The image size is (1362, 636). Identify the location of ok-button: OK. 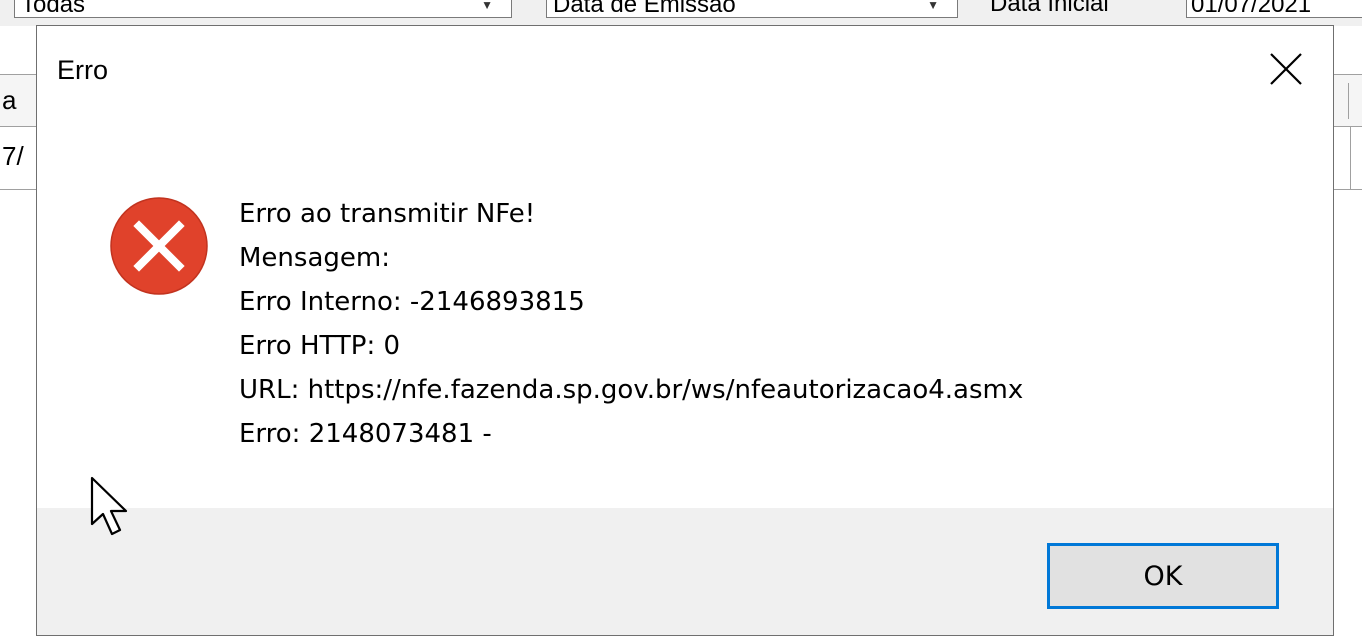
(1163, 576).